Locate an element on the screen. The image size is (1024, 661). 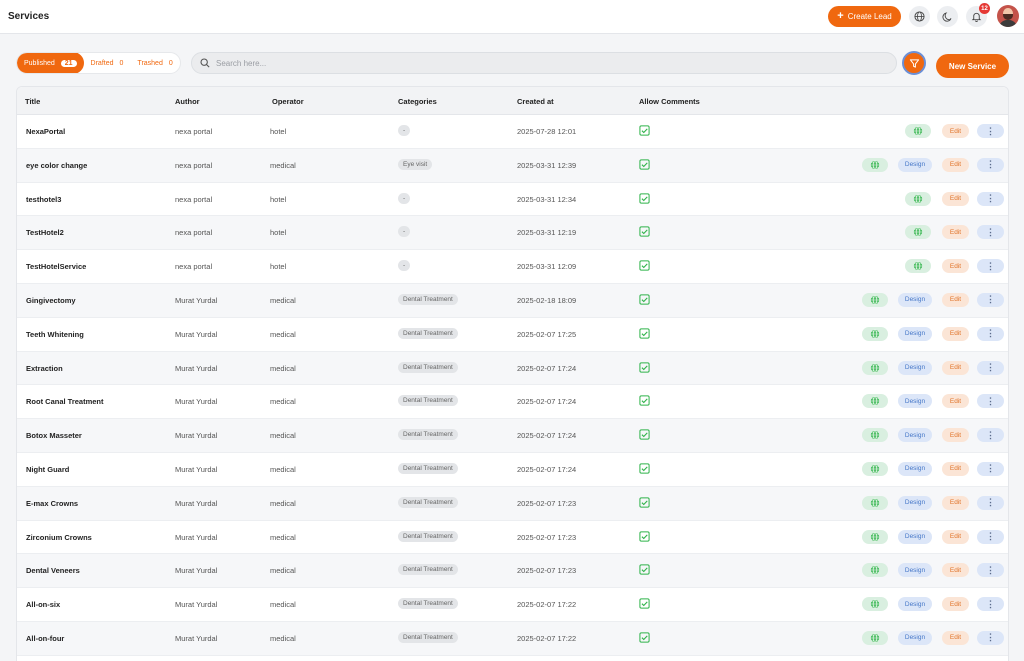
service-title: Root Canal Treatment is located at coordinates (65, 401).